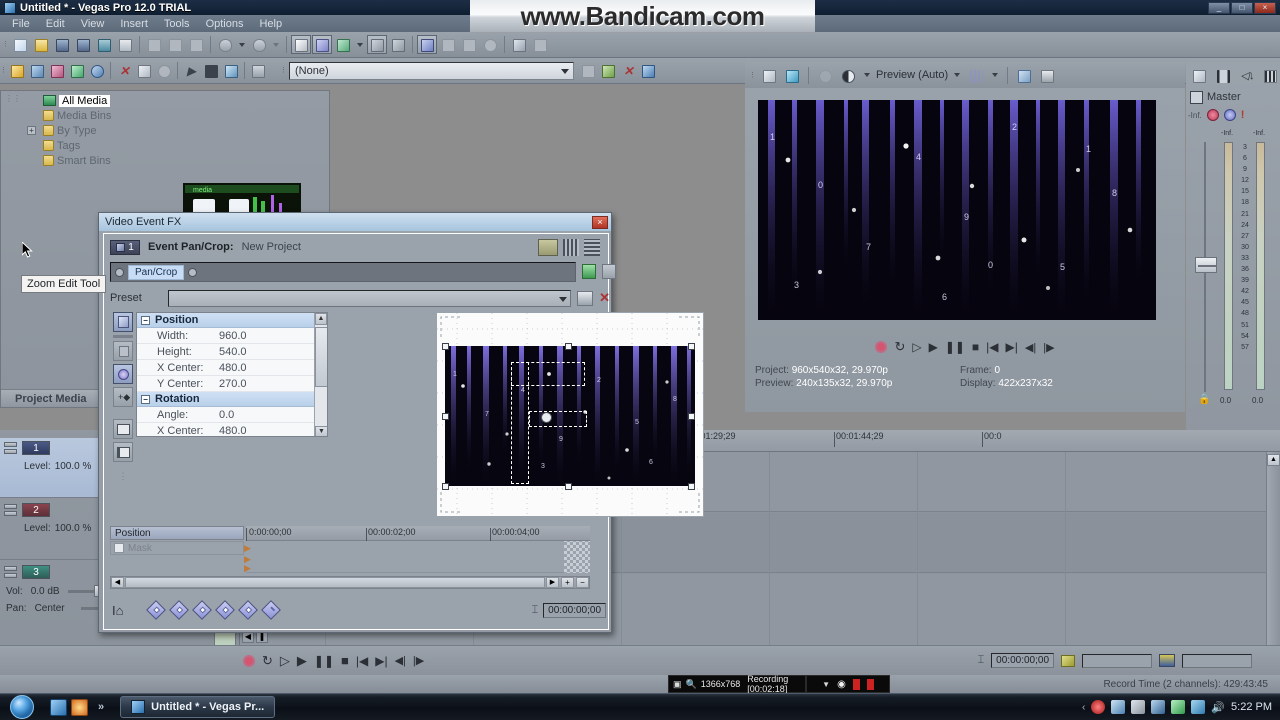 The height and width of the screenshot is (720, 1280). Describe the element at coordinates (418, 534) in the screenshot. I see `fx-keyframe-ruler: 0:00:00;00 00:00:02;00 00:00:04;00` at that location.